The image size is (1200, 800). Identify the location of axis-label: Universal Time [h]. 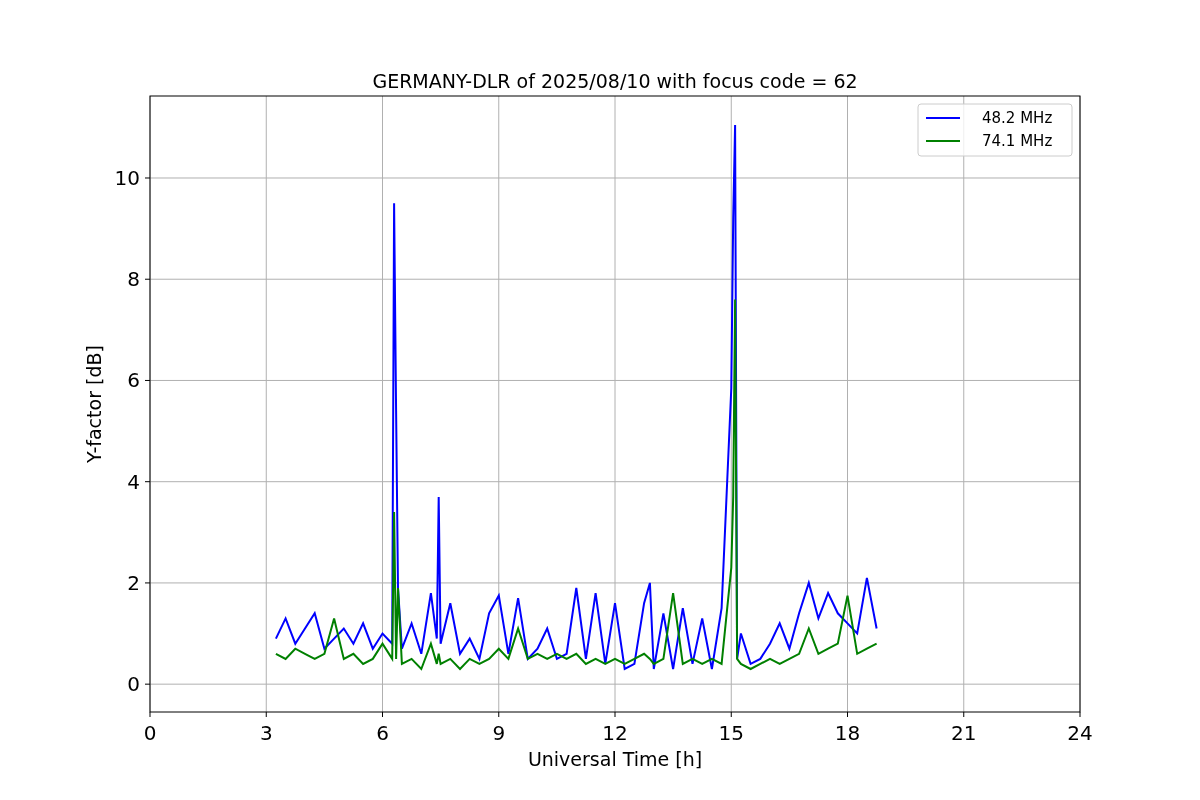
(615, 759).